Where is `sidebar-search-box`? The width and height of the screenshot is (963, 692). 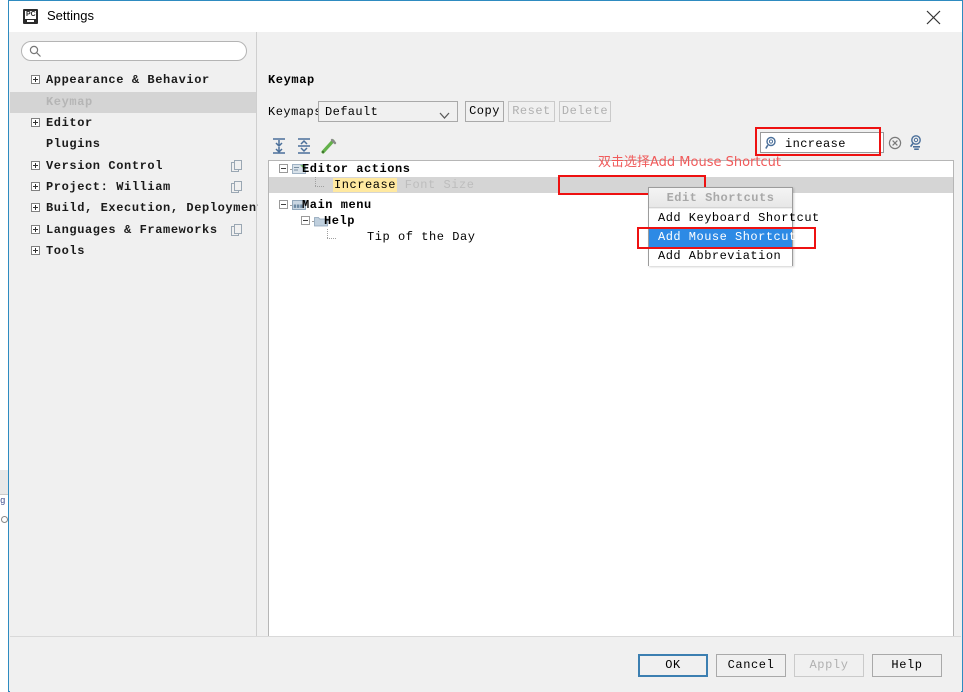
sidebar-search-box is located at coordinates (134, 51).